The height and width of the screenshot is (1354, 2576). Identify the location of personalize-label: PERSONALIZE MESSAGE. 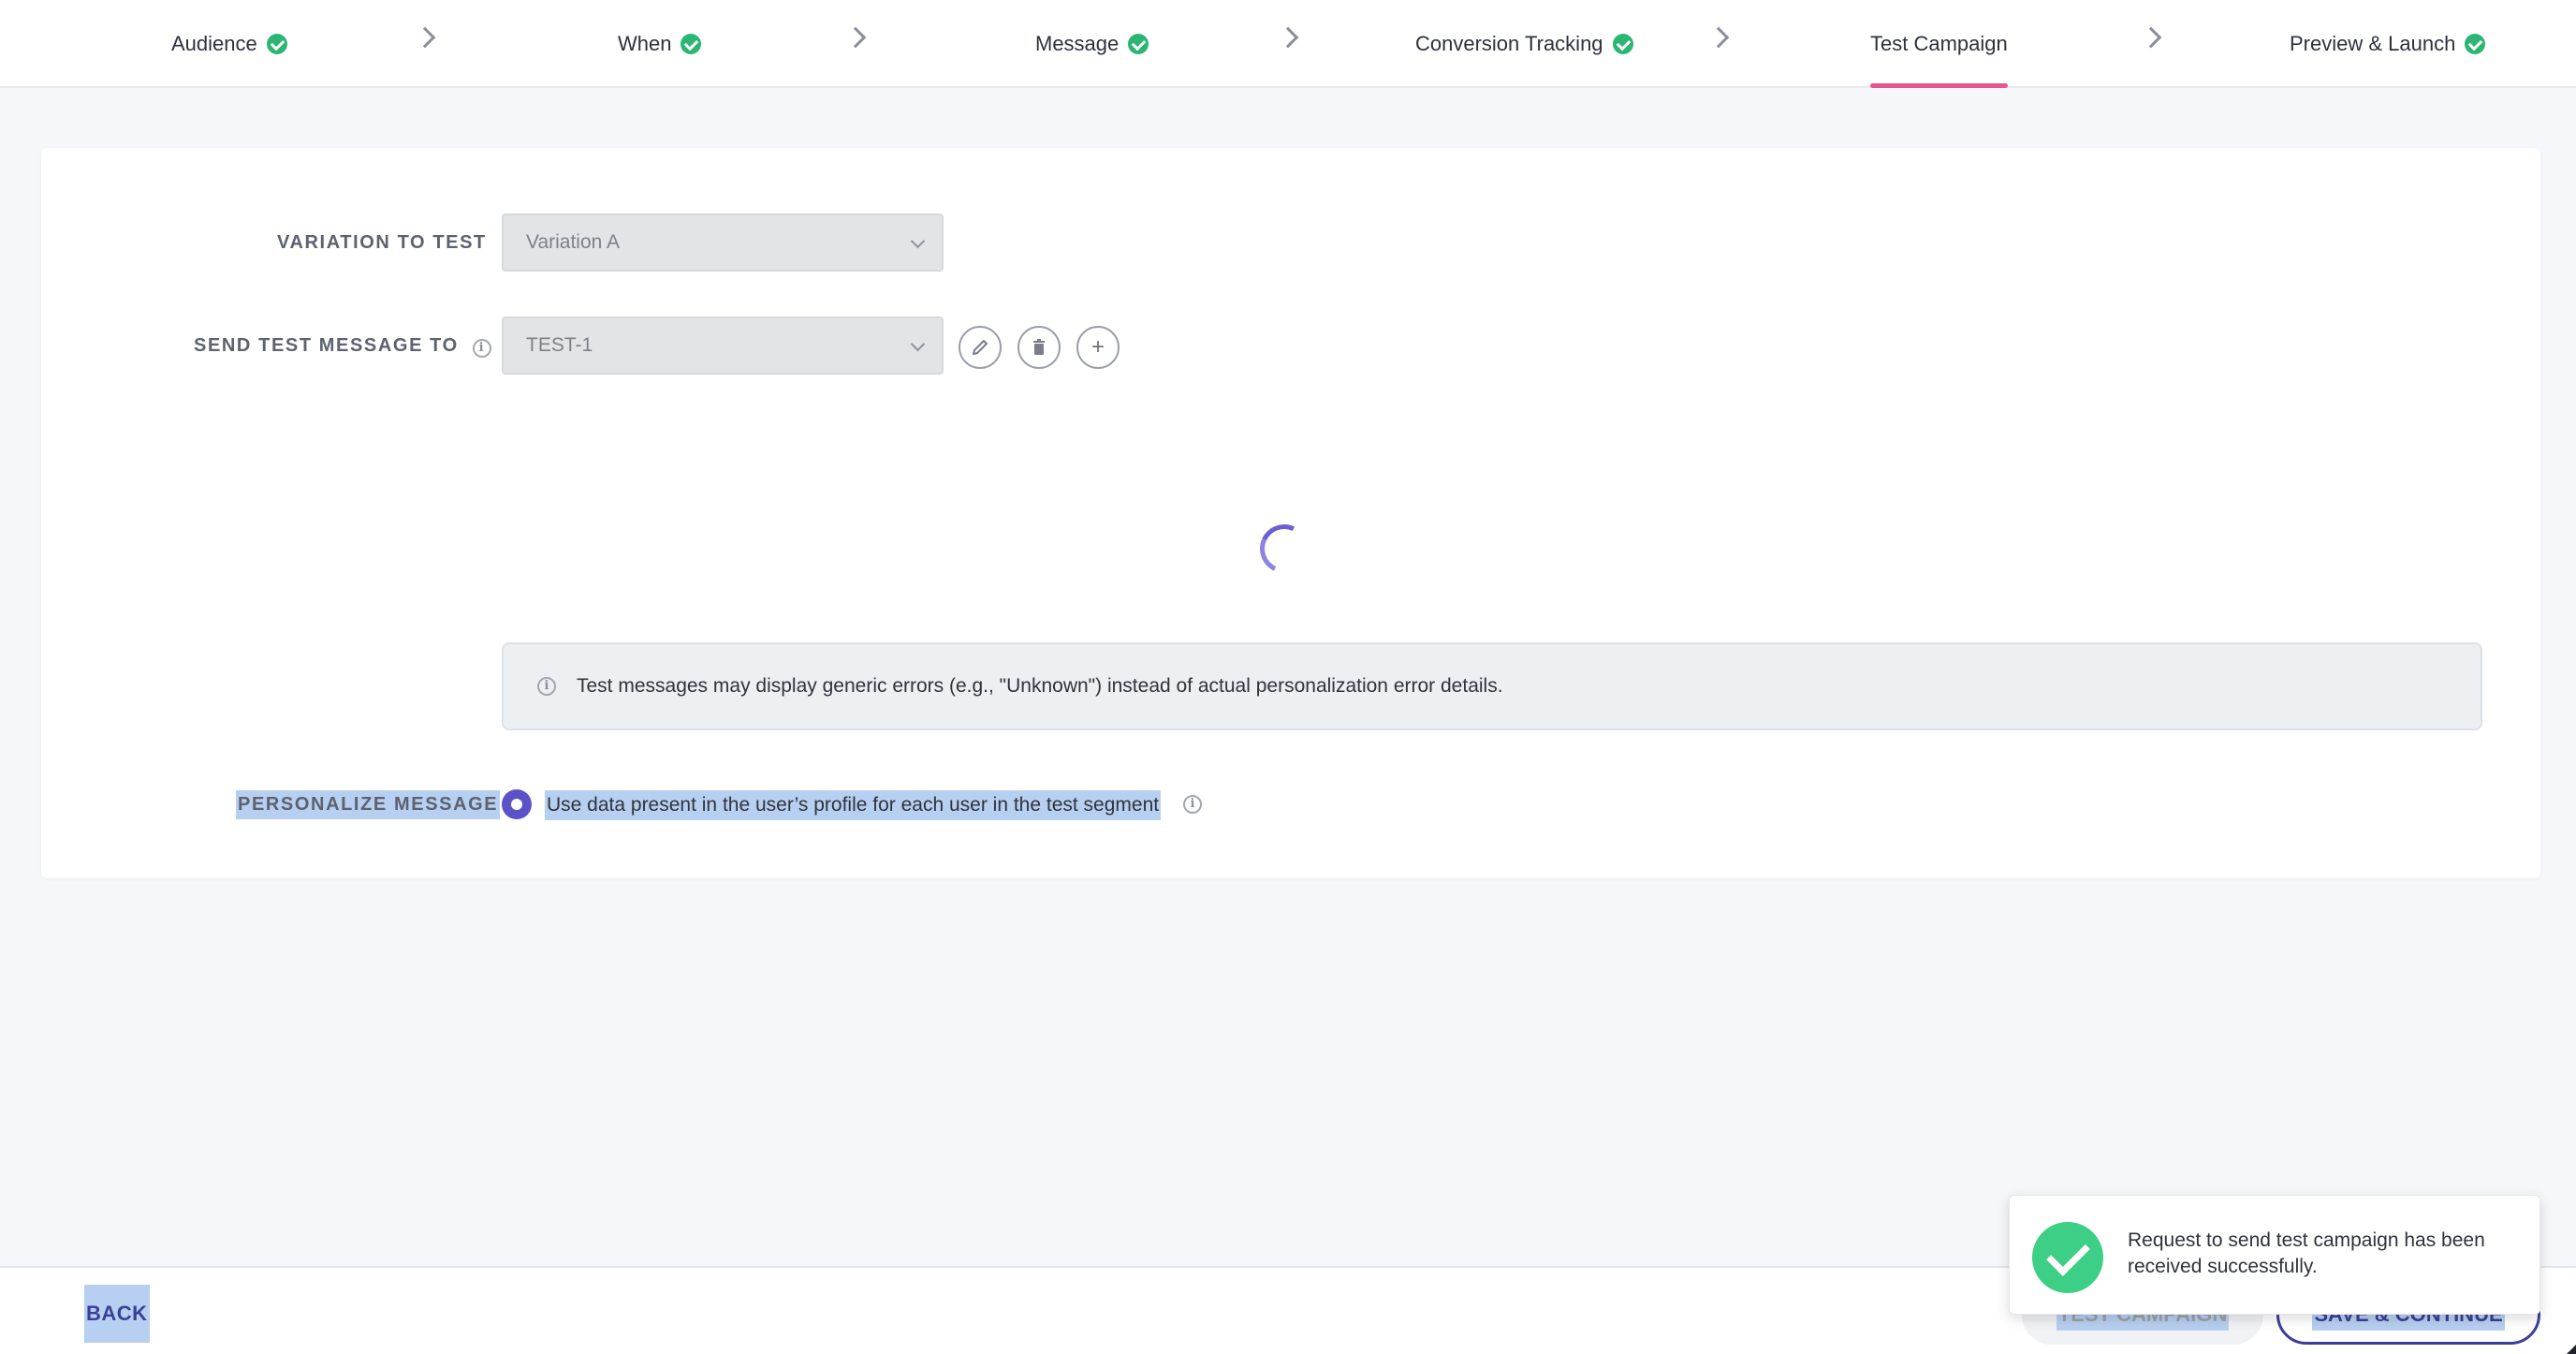
(368, 805).